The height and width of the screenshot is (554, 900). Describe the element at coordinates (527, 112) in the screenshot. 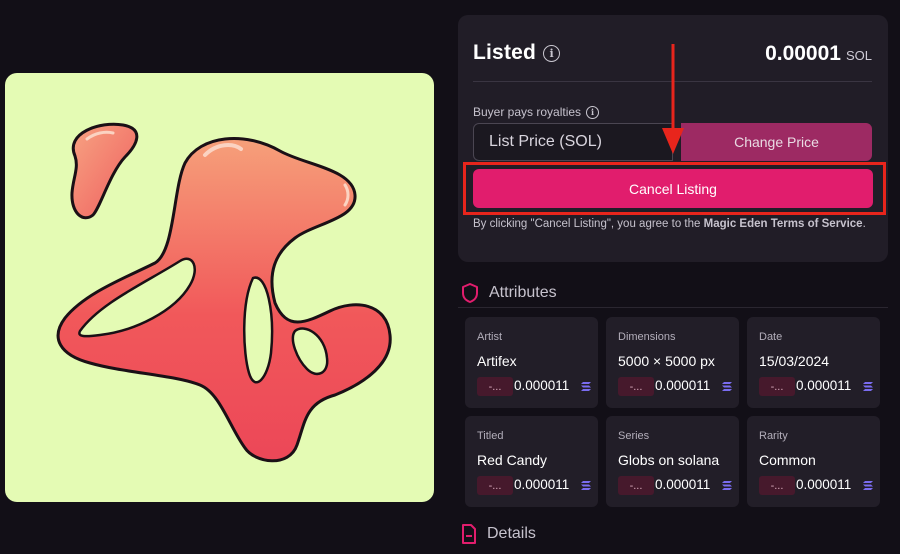

I see `royalties-label: Buyer pays royalties` at that location.